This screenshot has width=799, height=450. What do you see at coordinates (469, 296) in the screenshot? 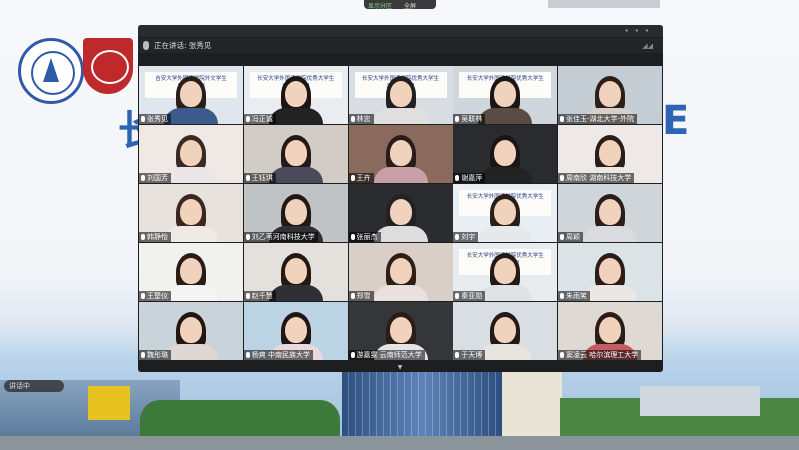
I see `participant-name-tag: 秦亚勋` at bounding box center [469, 296].